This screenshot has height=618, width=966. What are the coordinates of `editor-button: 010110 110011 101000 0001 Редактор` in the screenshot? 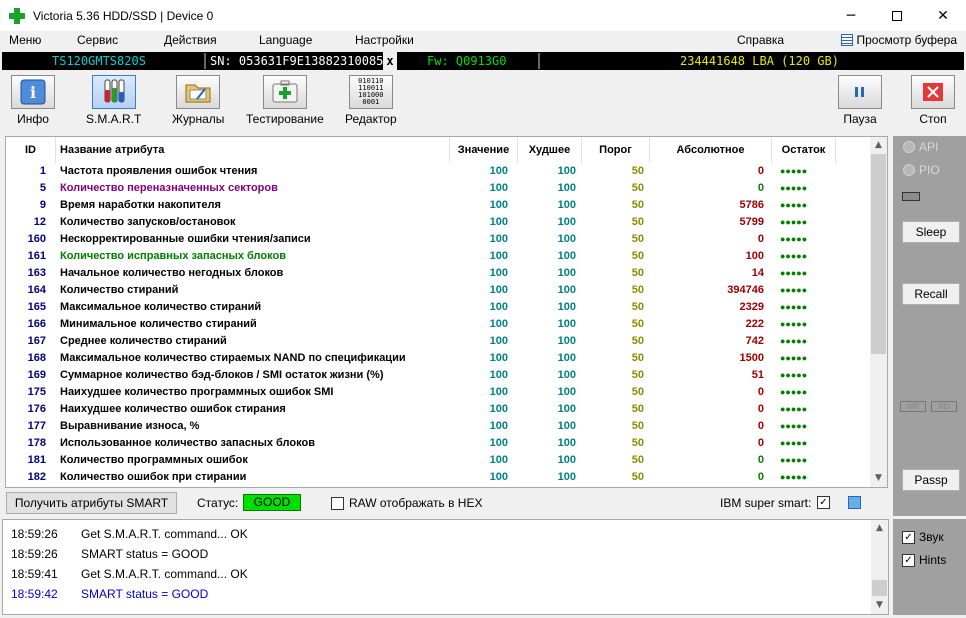 It's located at (371, 100).